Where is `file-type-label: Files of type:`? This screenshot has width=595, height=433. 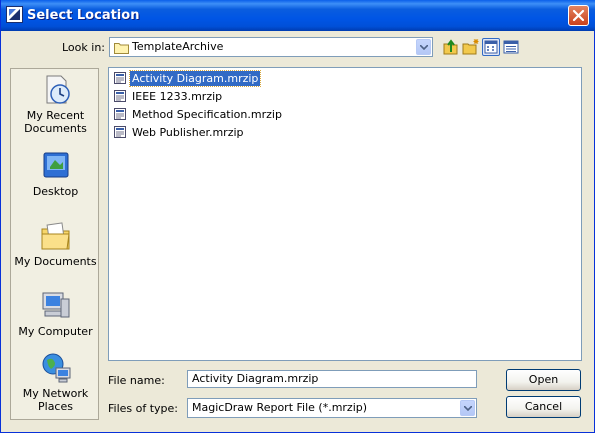
file-type-label: Files of type: is located at coordinates (143, 408).